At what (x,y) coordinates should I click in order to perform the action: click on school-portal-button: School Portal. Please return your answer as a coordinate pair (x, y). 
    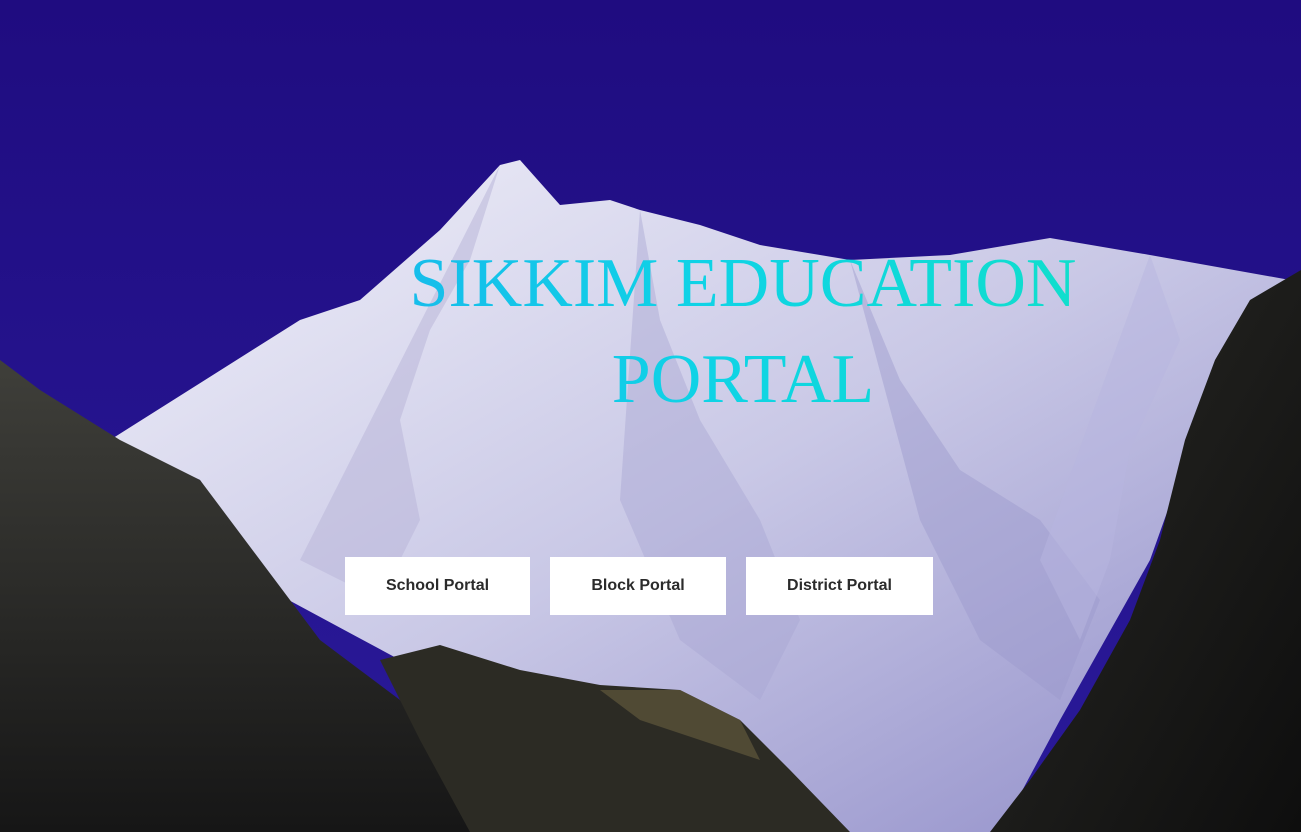
    Looking at the image, I should click on (437, 586).